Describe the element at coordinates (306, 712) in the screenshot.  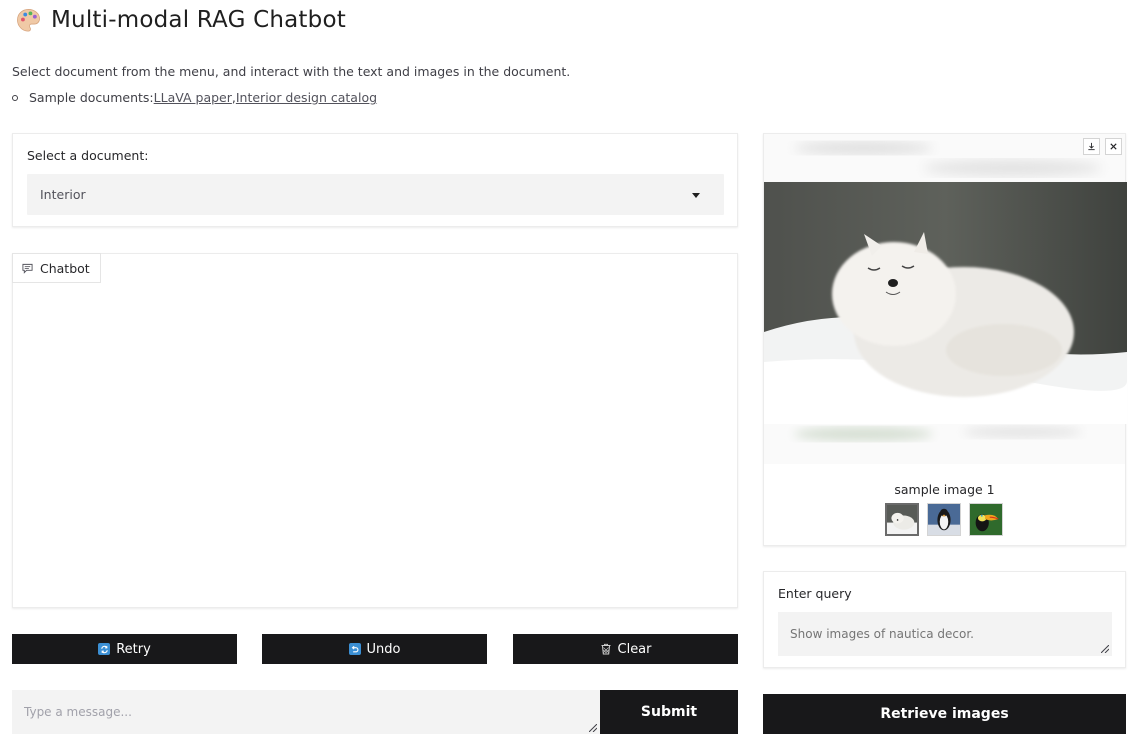
I see `message-input` at that location.